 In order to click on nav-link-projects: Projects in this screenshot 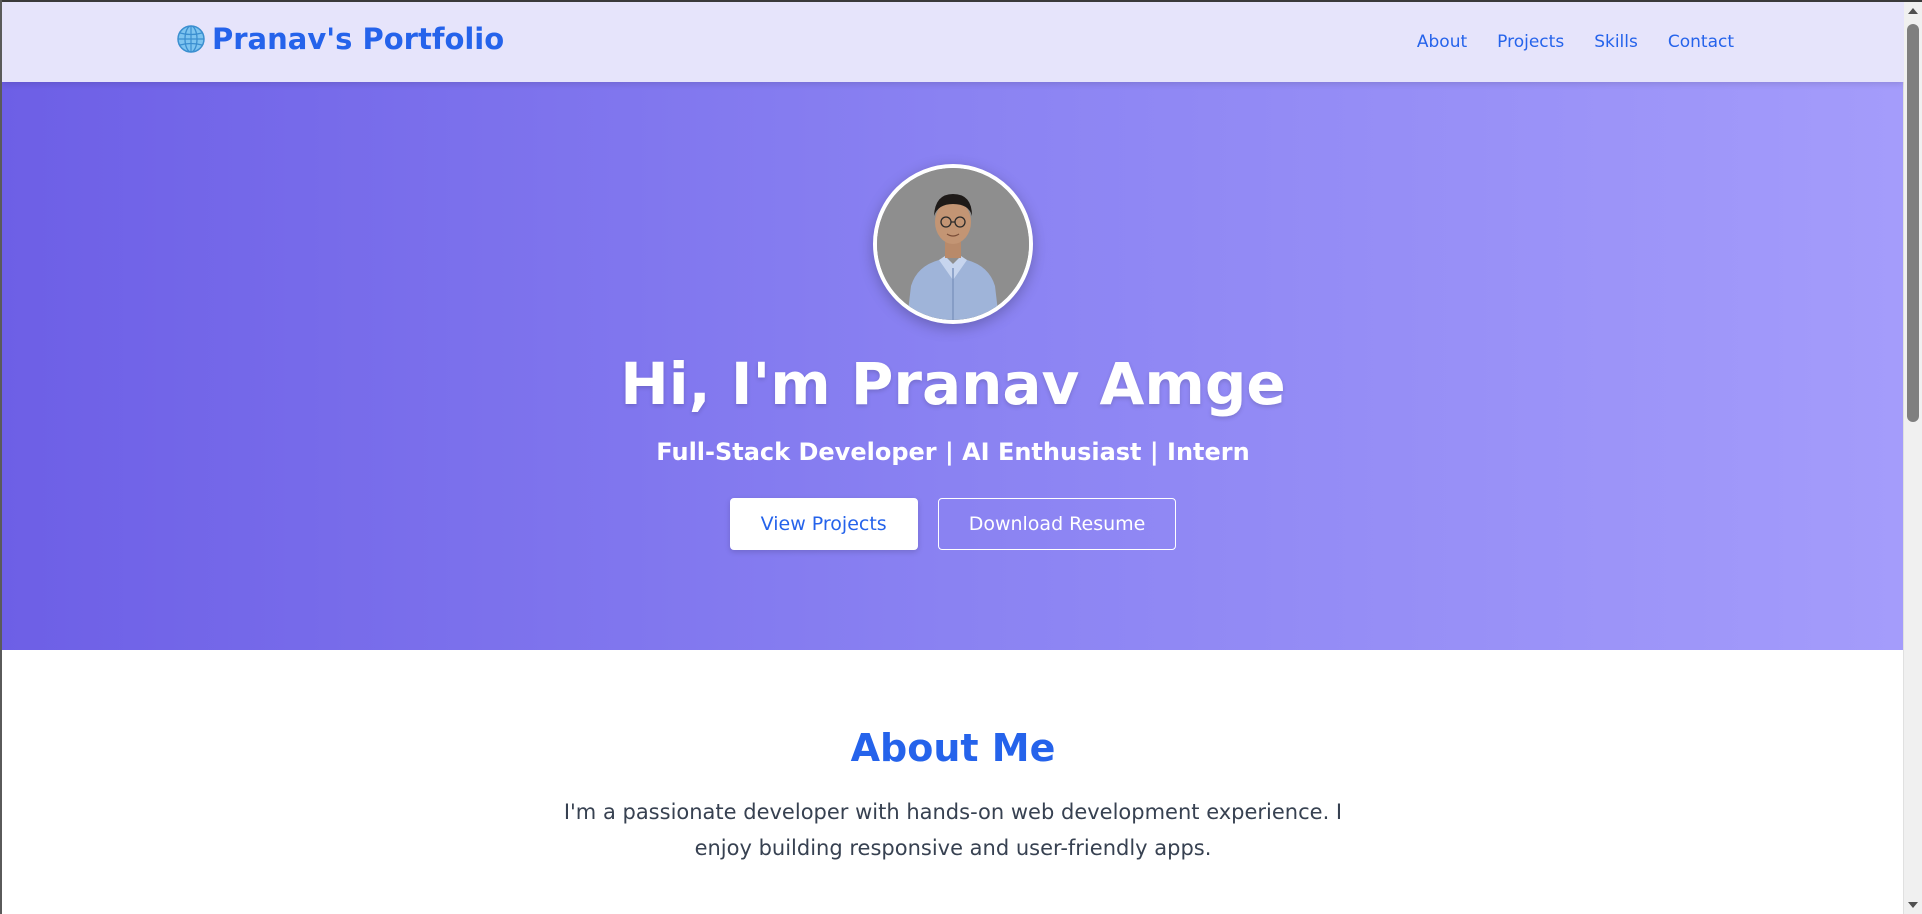, I will do `click(1530, 42)`.